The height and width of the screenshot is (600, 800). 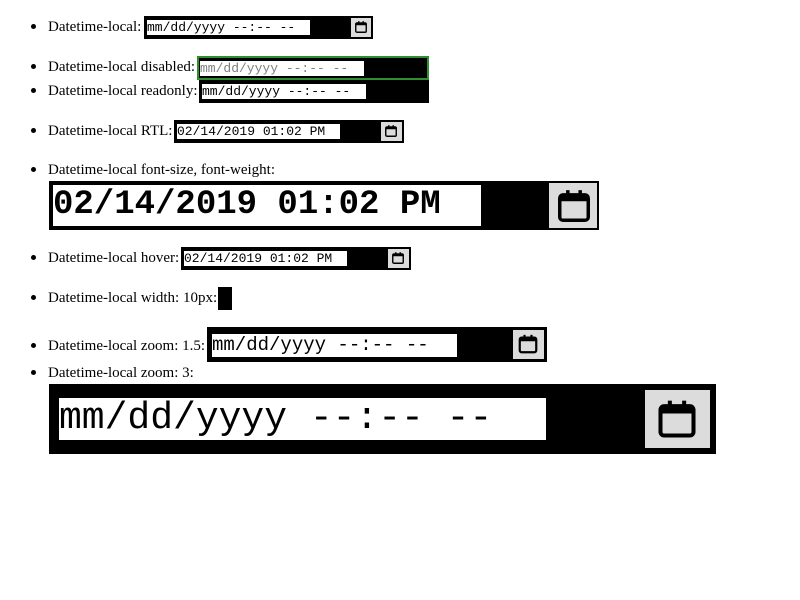 What do you see at coordinates (122, 67) in the screenshot?
I see `datetime-label: Datetime-local disabled:` at bounding box center [122, 67].